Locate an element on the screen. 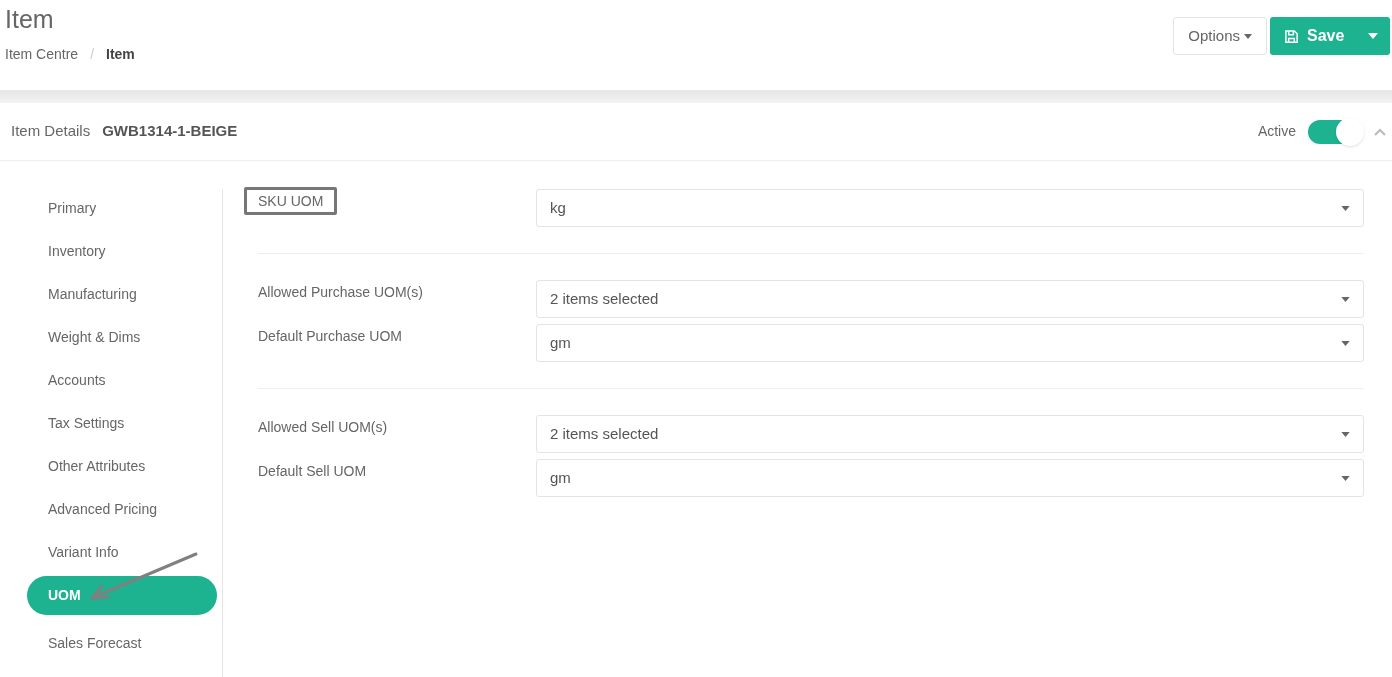  field-label: Default Purchase UOM is located at coordinates (330, 336).